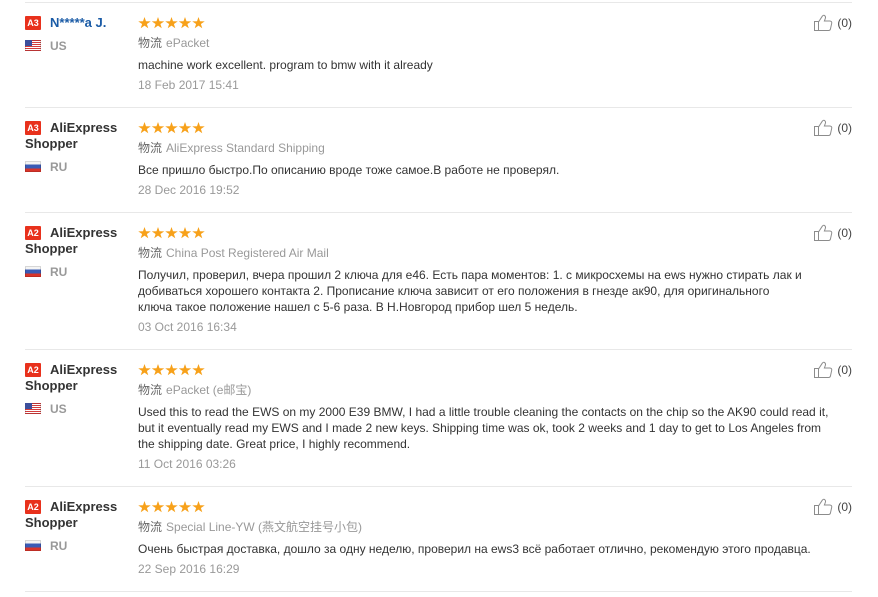  I want to click on shipping-method: China Post Registered Air Mail, so click(247, 253).